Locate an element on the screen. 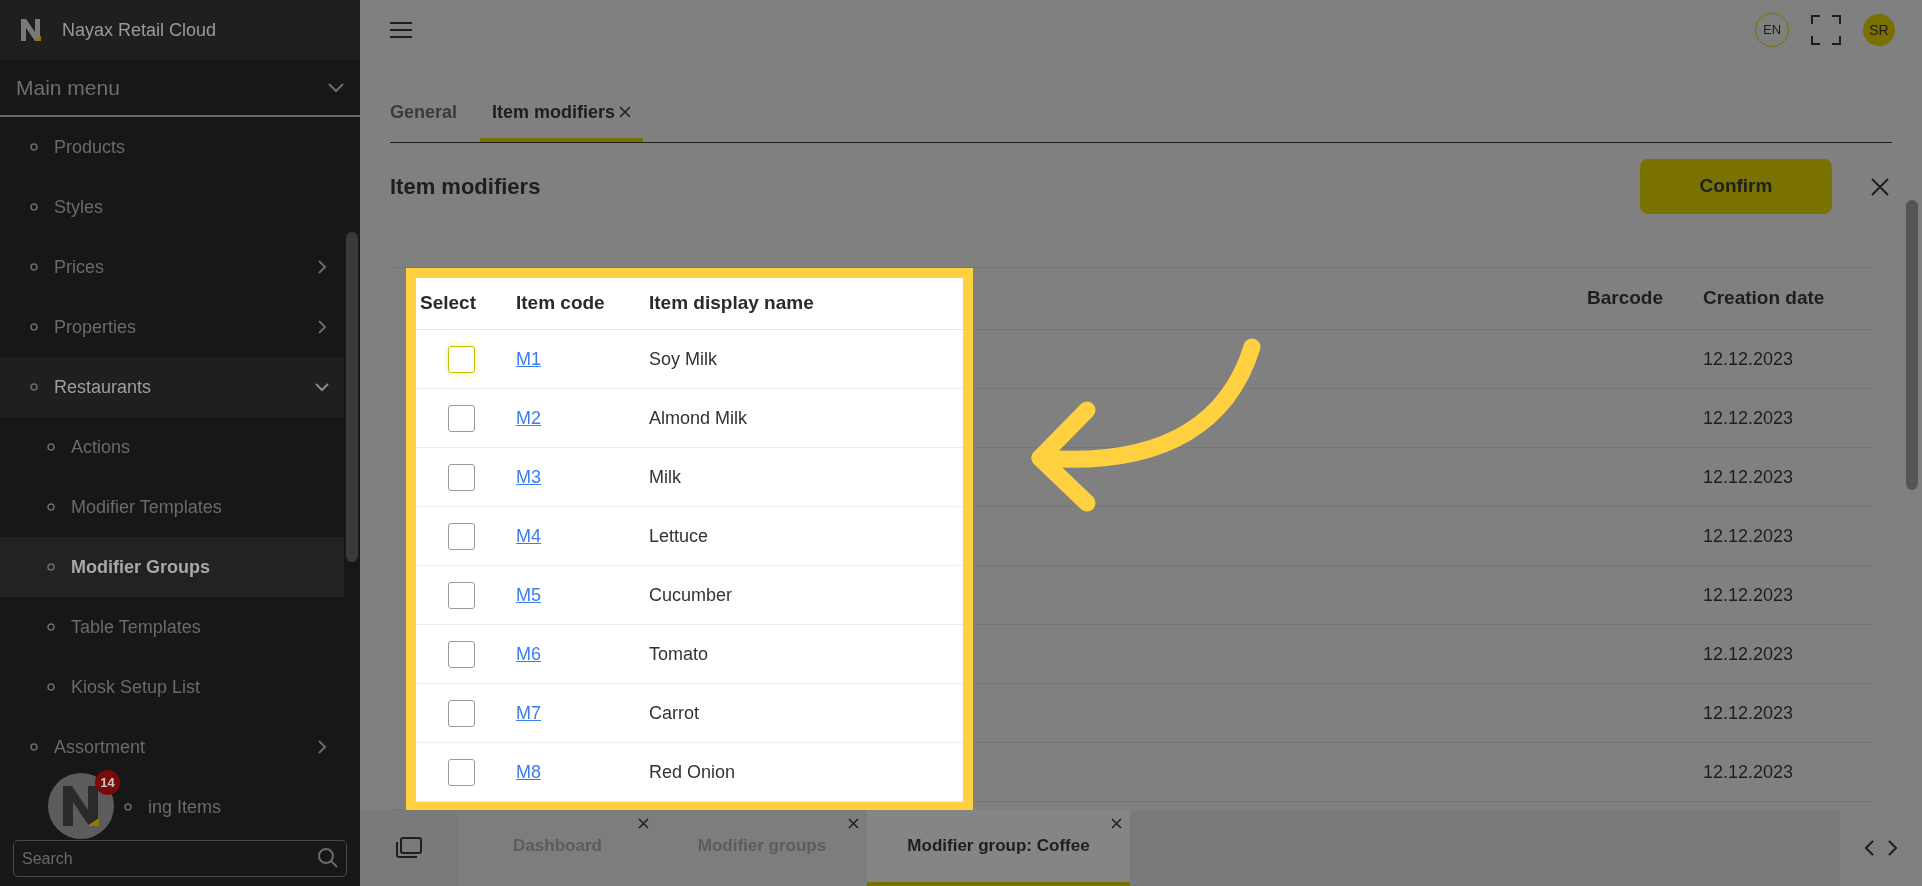  logo-letter-icon is located at coordinates (81, 806).